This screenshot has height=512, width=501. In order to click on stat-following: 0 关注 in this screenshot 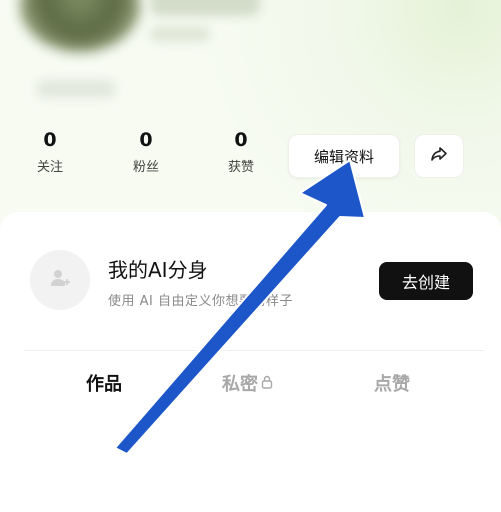, I will do `click(50, 151)`.